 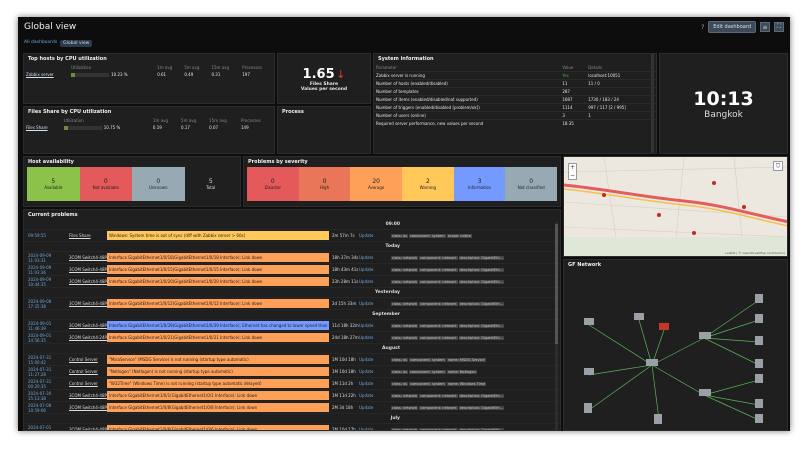 What do you see at coordinates (46, 428) in the screenshot?
I see `problem-time-link: 2024-07-01 11:00:35` at bounding box center [46, 428].